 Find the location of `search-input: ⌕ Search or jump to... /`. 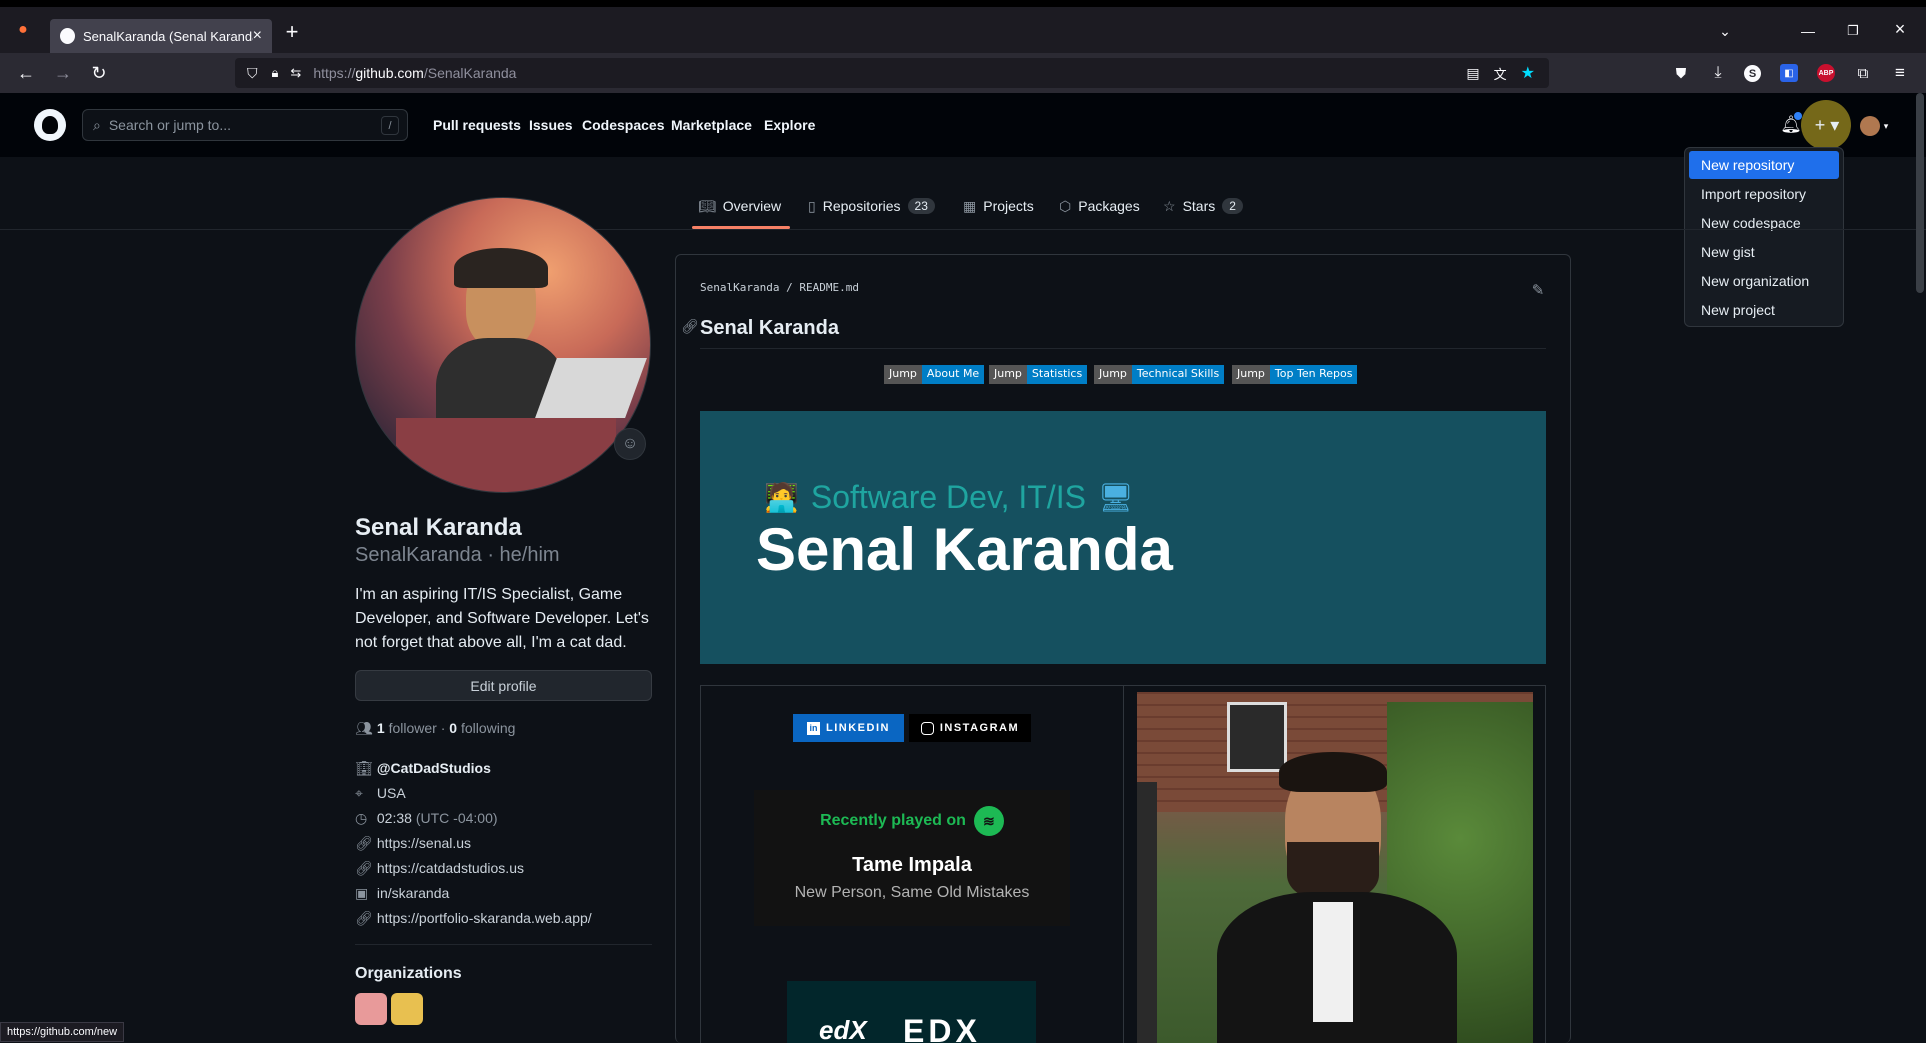

search-input: ⌕ Search or jump to... / is located at coordinates (245, 125).